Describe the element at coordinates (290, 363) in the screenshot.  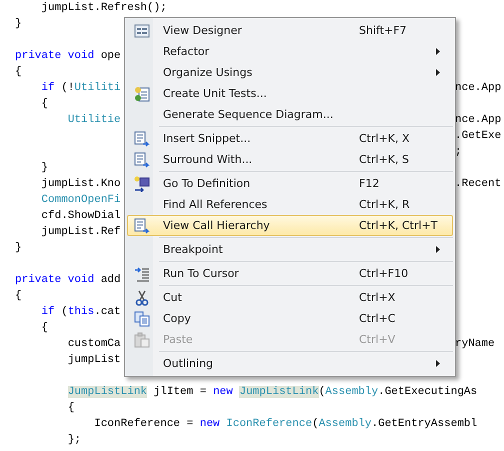
I see `menu-item: Outlining` at that location.